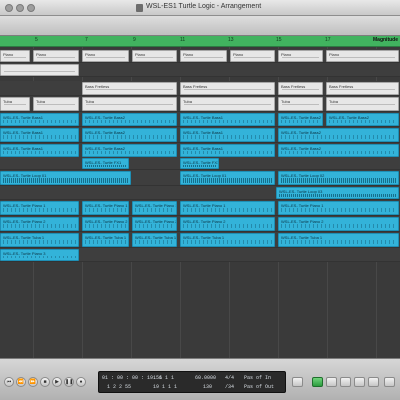 This screenshot has height=400, width=400. What do you see at coordinates (57, 382) in the screenshot?
I see `play-button: ▶` at bounding box center [57, 382].